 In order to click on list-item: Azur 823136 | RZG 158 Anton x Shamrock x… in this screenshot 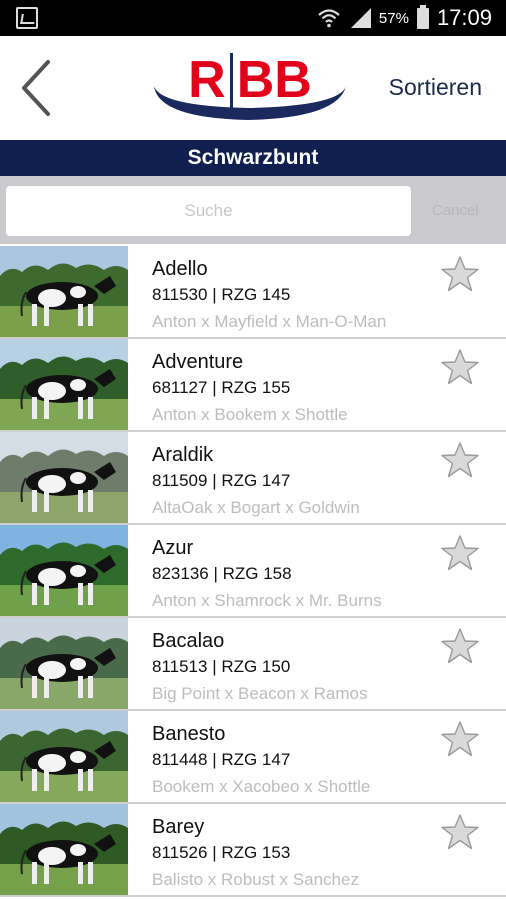, I will do `click(253, 571)`.